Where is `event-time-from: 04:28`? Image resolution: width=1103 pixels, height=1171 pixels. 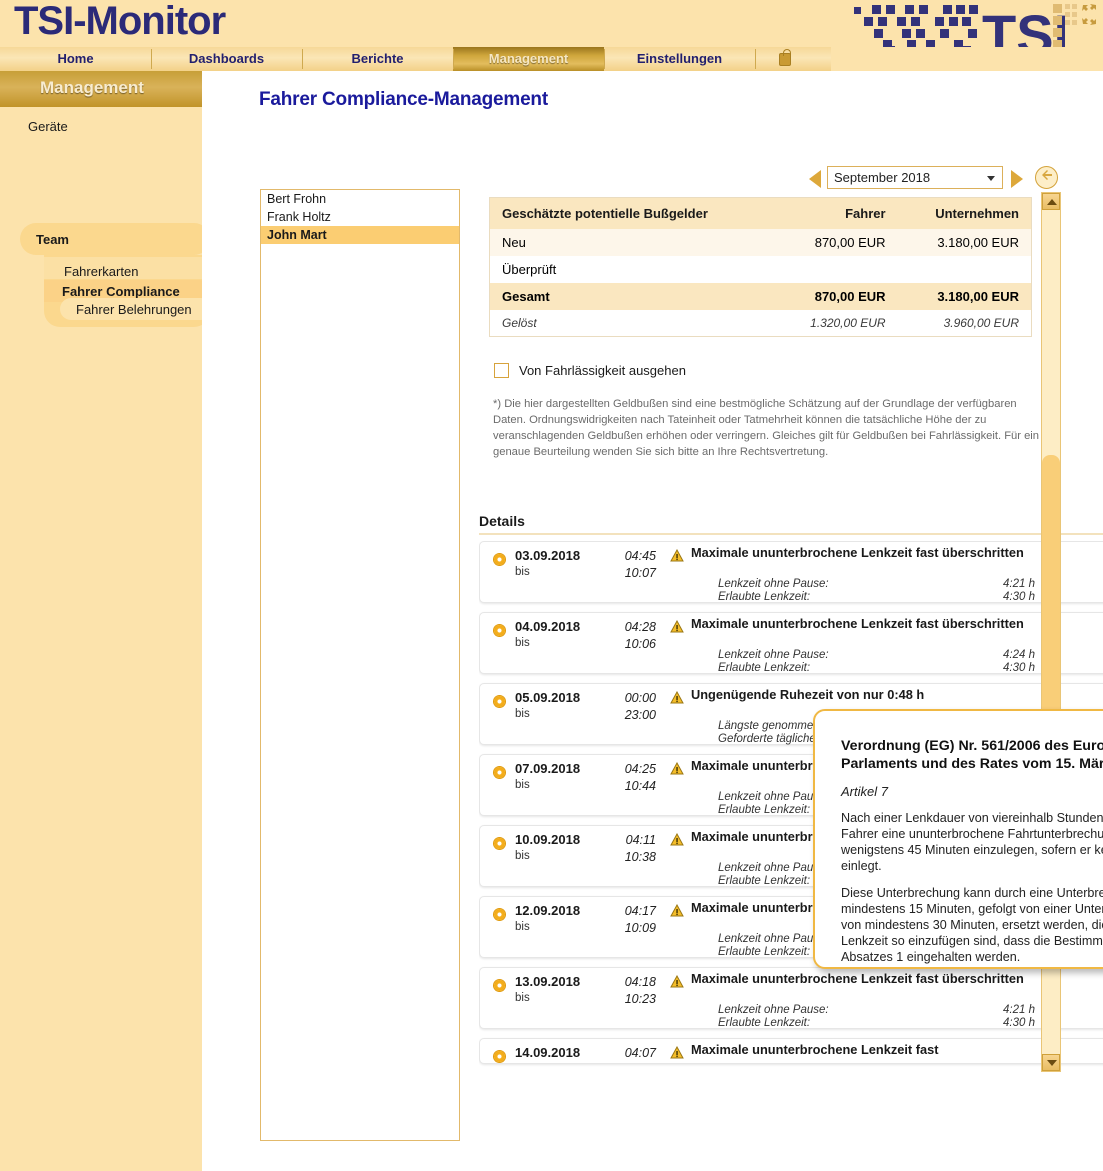
event-time-from: 04:28 is located at coordinates (640, 627).